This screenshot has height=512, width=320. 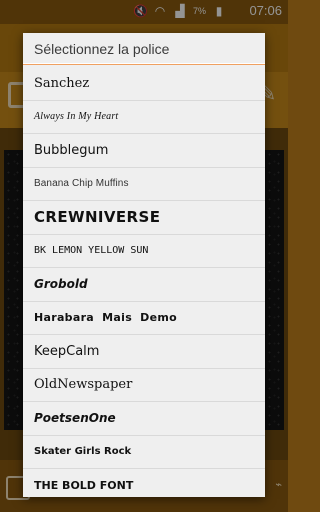 I want to click on font-item-skater-girls-rock: Skater Girls Rock, so click(x=144, y=452).